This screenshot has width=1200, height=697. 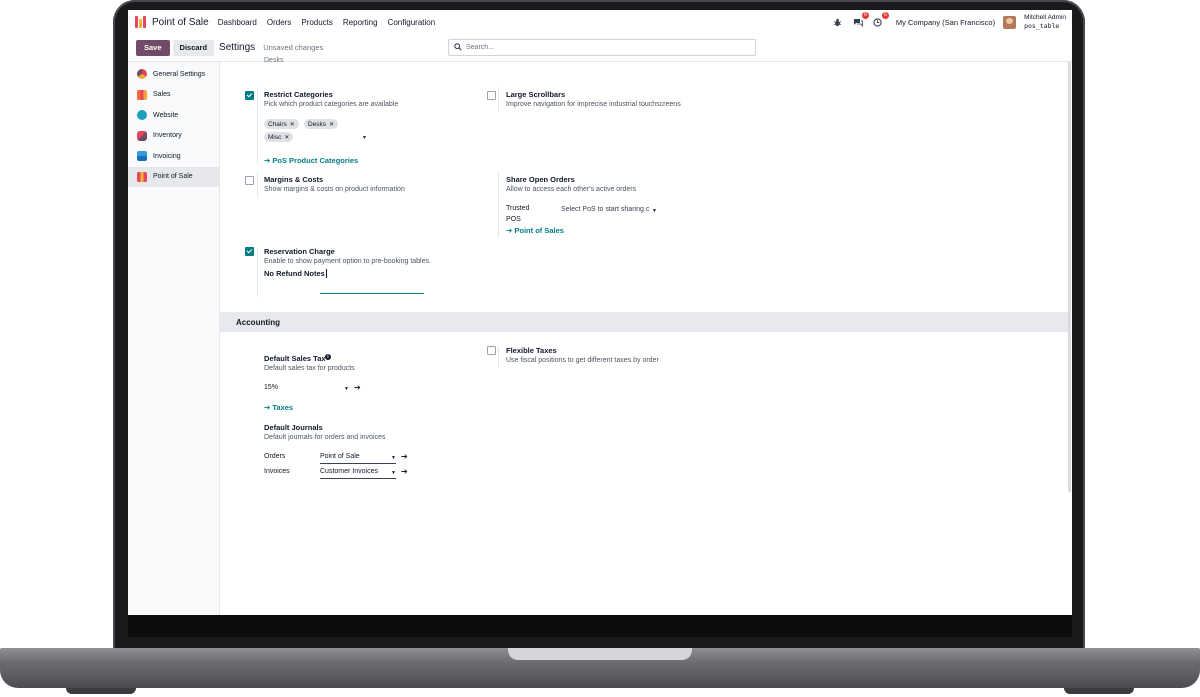 I want to click on share-open-orders-label: Share Open Orders, so click(x=540, y=179).